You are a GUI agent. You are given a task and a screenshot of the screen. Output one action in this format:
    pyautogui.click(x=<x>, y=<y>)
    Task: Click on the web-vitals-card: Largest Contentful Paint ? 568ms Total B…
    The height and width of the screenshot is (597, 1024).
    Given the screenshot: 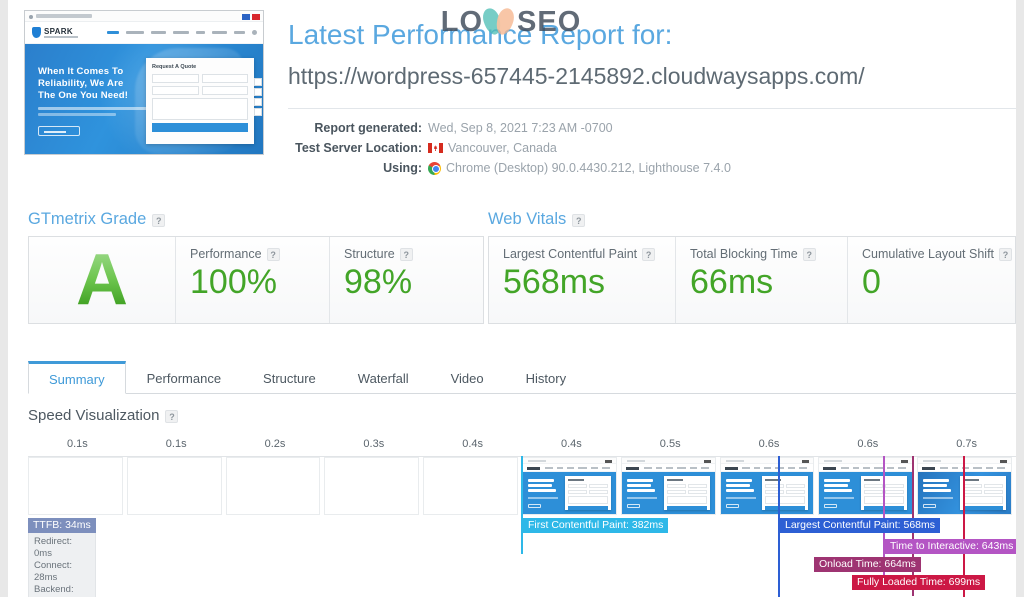 What is the action you would take?
    pyautogui.click(x=752, y=280)
    